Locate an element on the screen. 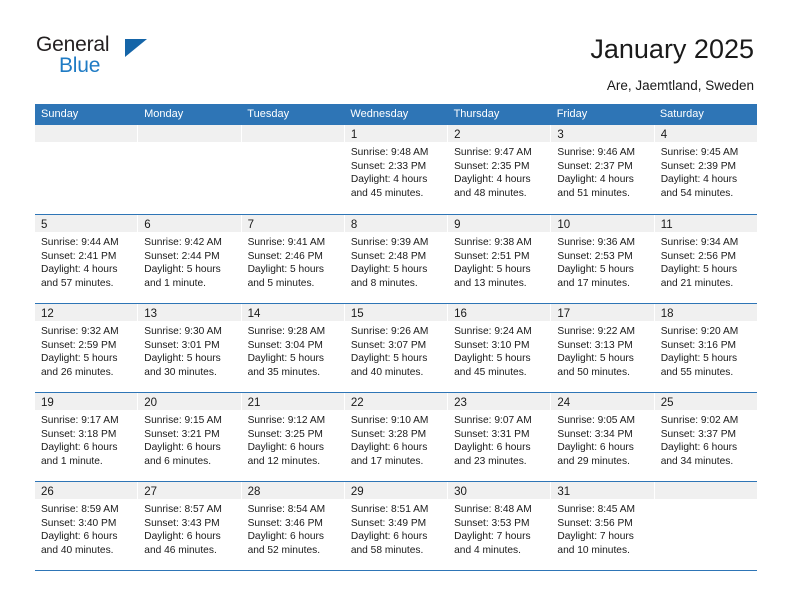 The height and width of the screenshot is (612, 792). day-number: 4 is located at coordinates (664, 135).